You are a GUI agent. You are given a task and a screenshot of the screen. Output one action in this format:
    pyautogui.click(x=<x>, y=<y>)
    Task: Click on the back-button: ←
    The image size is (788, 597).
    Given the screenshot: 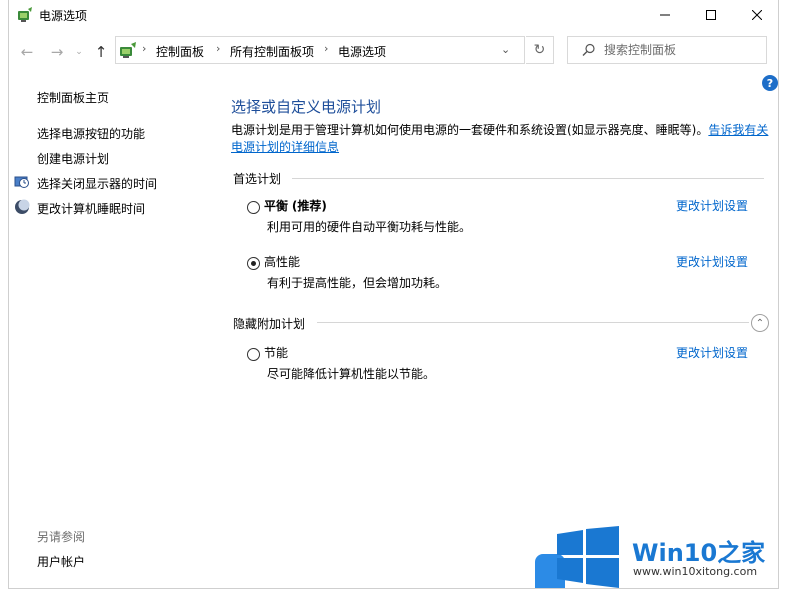 What is the action you would take?
    pyautogui.click(x=27, y=52)
    